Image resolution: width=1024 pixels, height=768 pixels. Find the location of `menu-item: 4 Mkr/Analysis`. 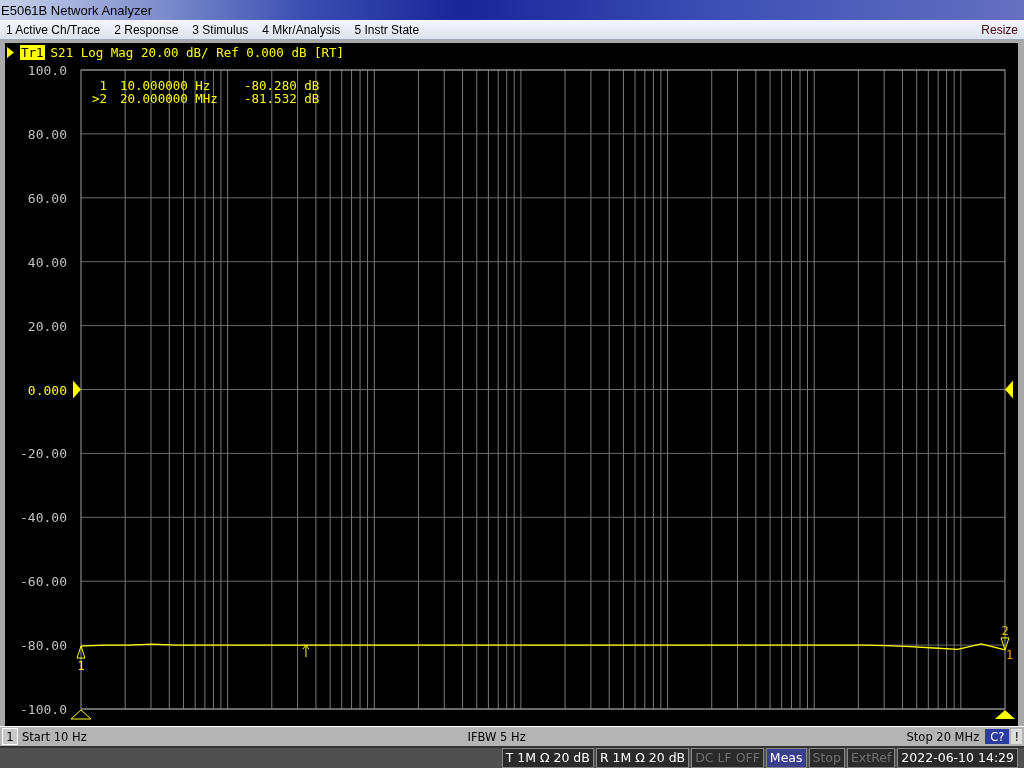

menu-item: 4 Mkr/Analysis is located at coordinates (301, 29).